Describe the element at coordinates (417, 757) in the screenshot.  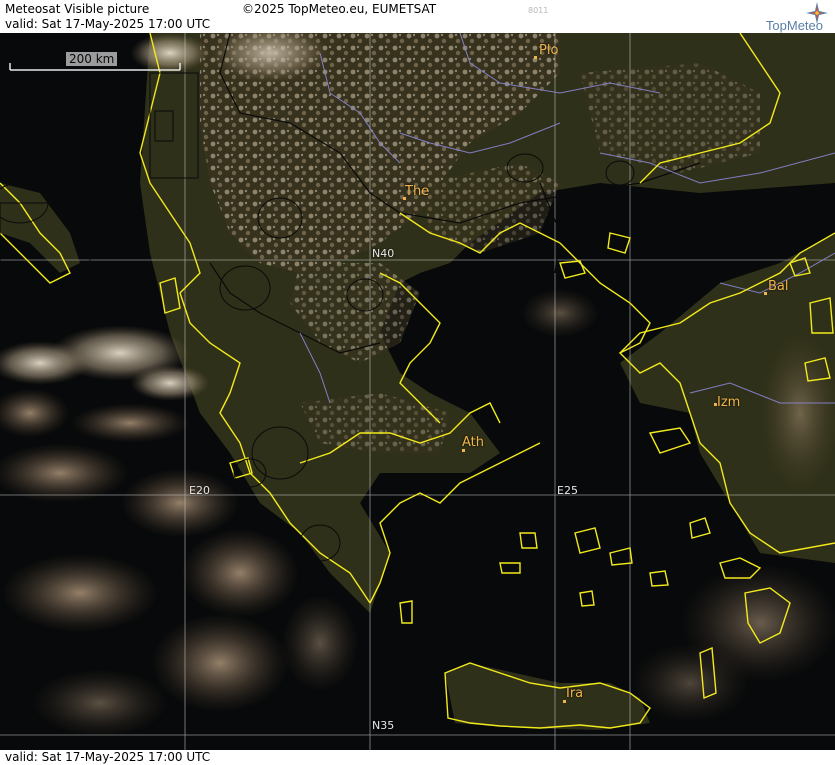
I see `footer-bar: valid: Sat 17-May-2025 17:00 UTC` at that location.